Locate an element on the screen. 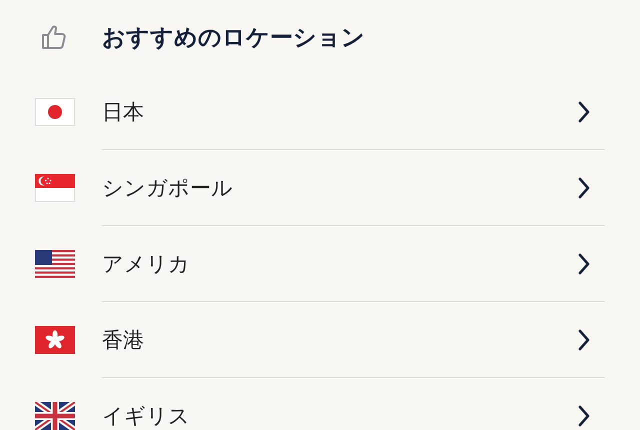  section-title: おすすめのロケーション is located at coordinates (233, 38).